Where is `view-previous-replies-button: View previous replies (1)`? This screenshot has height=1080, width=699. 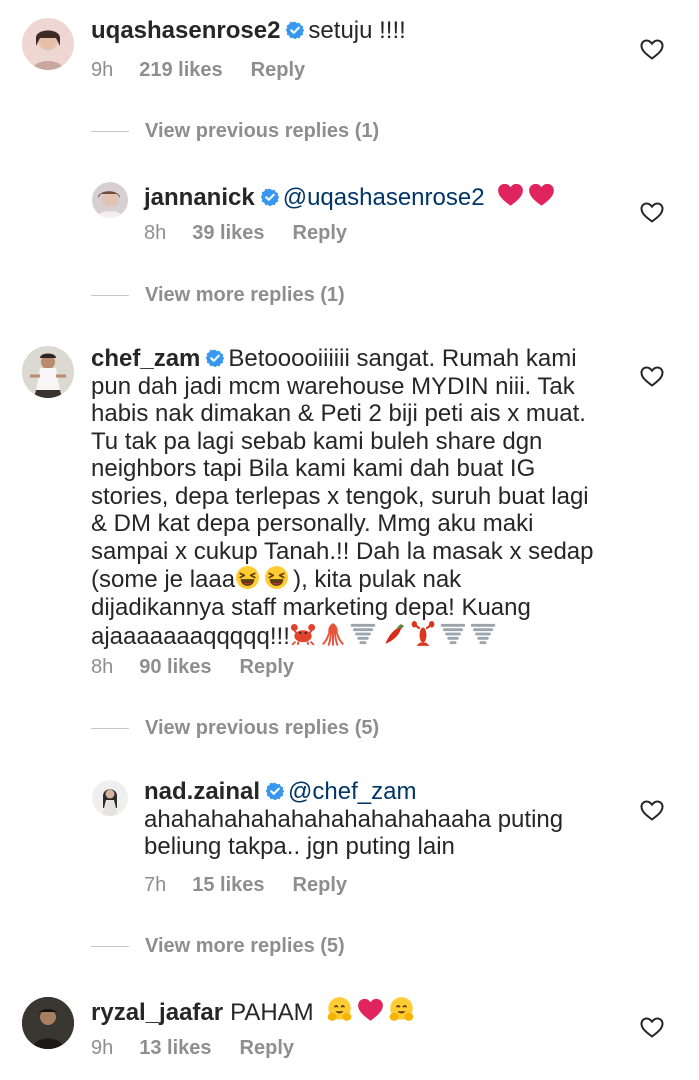 view-previous-replies-button: View previous replies (1) is located at coordinates (235, 131).